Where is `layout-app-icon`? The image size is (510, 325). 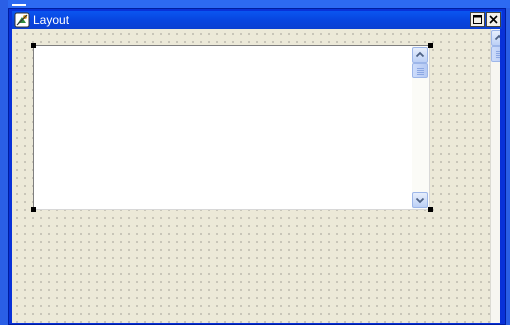 layout-app-icon is located at coordinates (22, 20).